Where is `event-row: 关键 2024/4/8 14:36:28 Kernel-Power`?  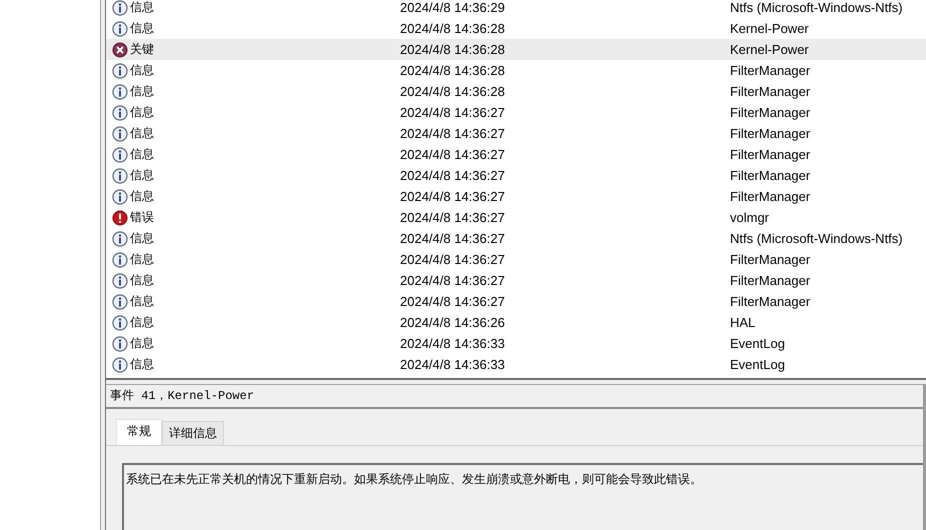
event-row: 关键 2024/4/8 14:36:28 Kernel-Power is located at coordinates (516, 49).